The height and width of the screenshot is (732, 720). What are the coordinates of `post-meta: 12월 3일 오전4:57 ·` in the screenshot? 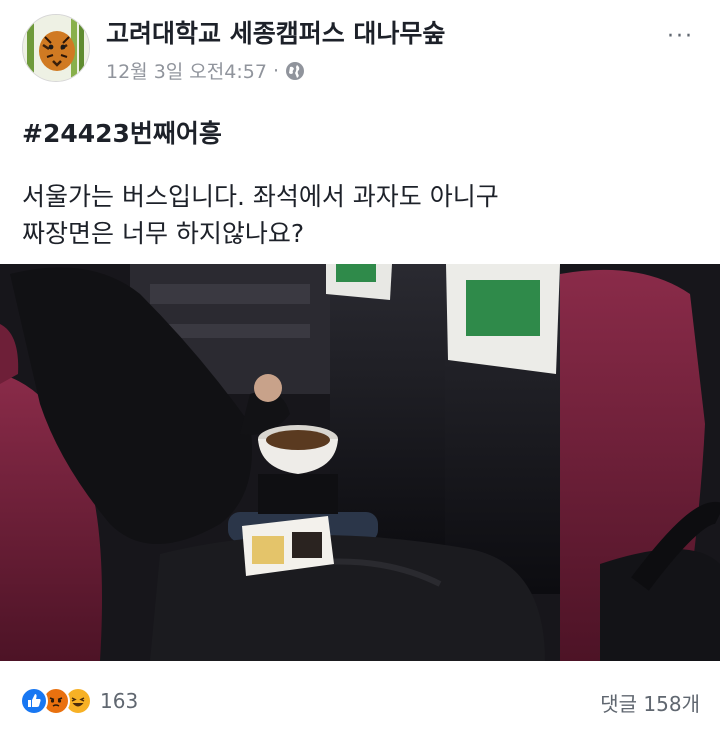 It's located at (205, 70).